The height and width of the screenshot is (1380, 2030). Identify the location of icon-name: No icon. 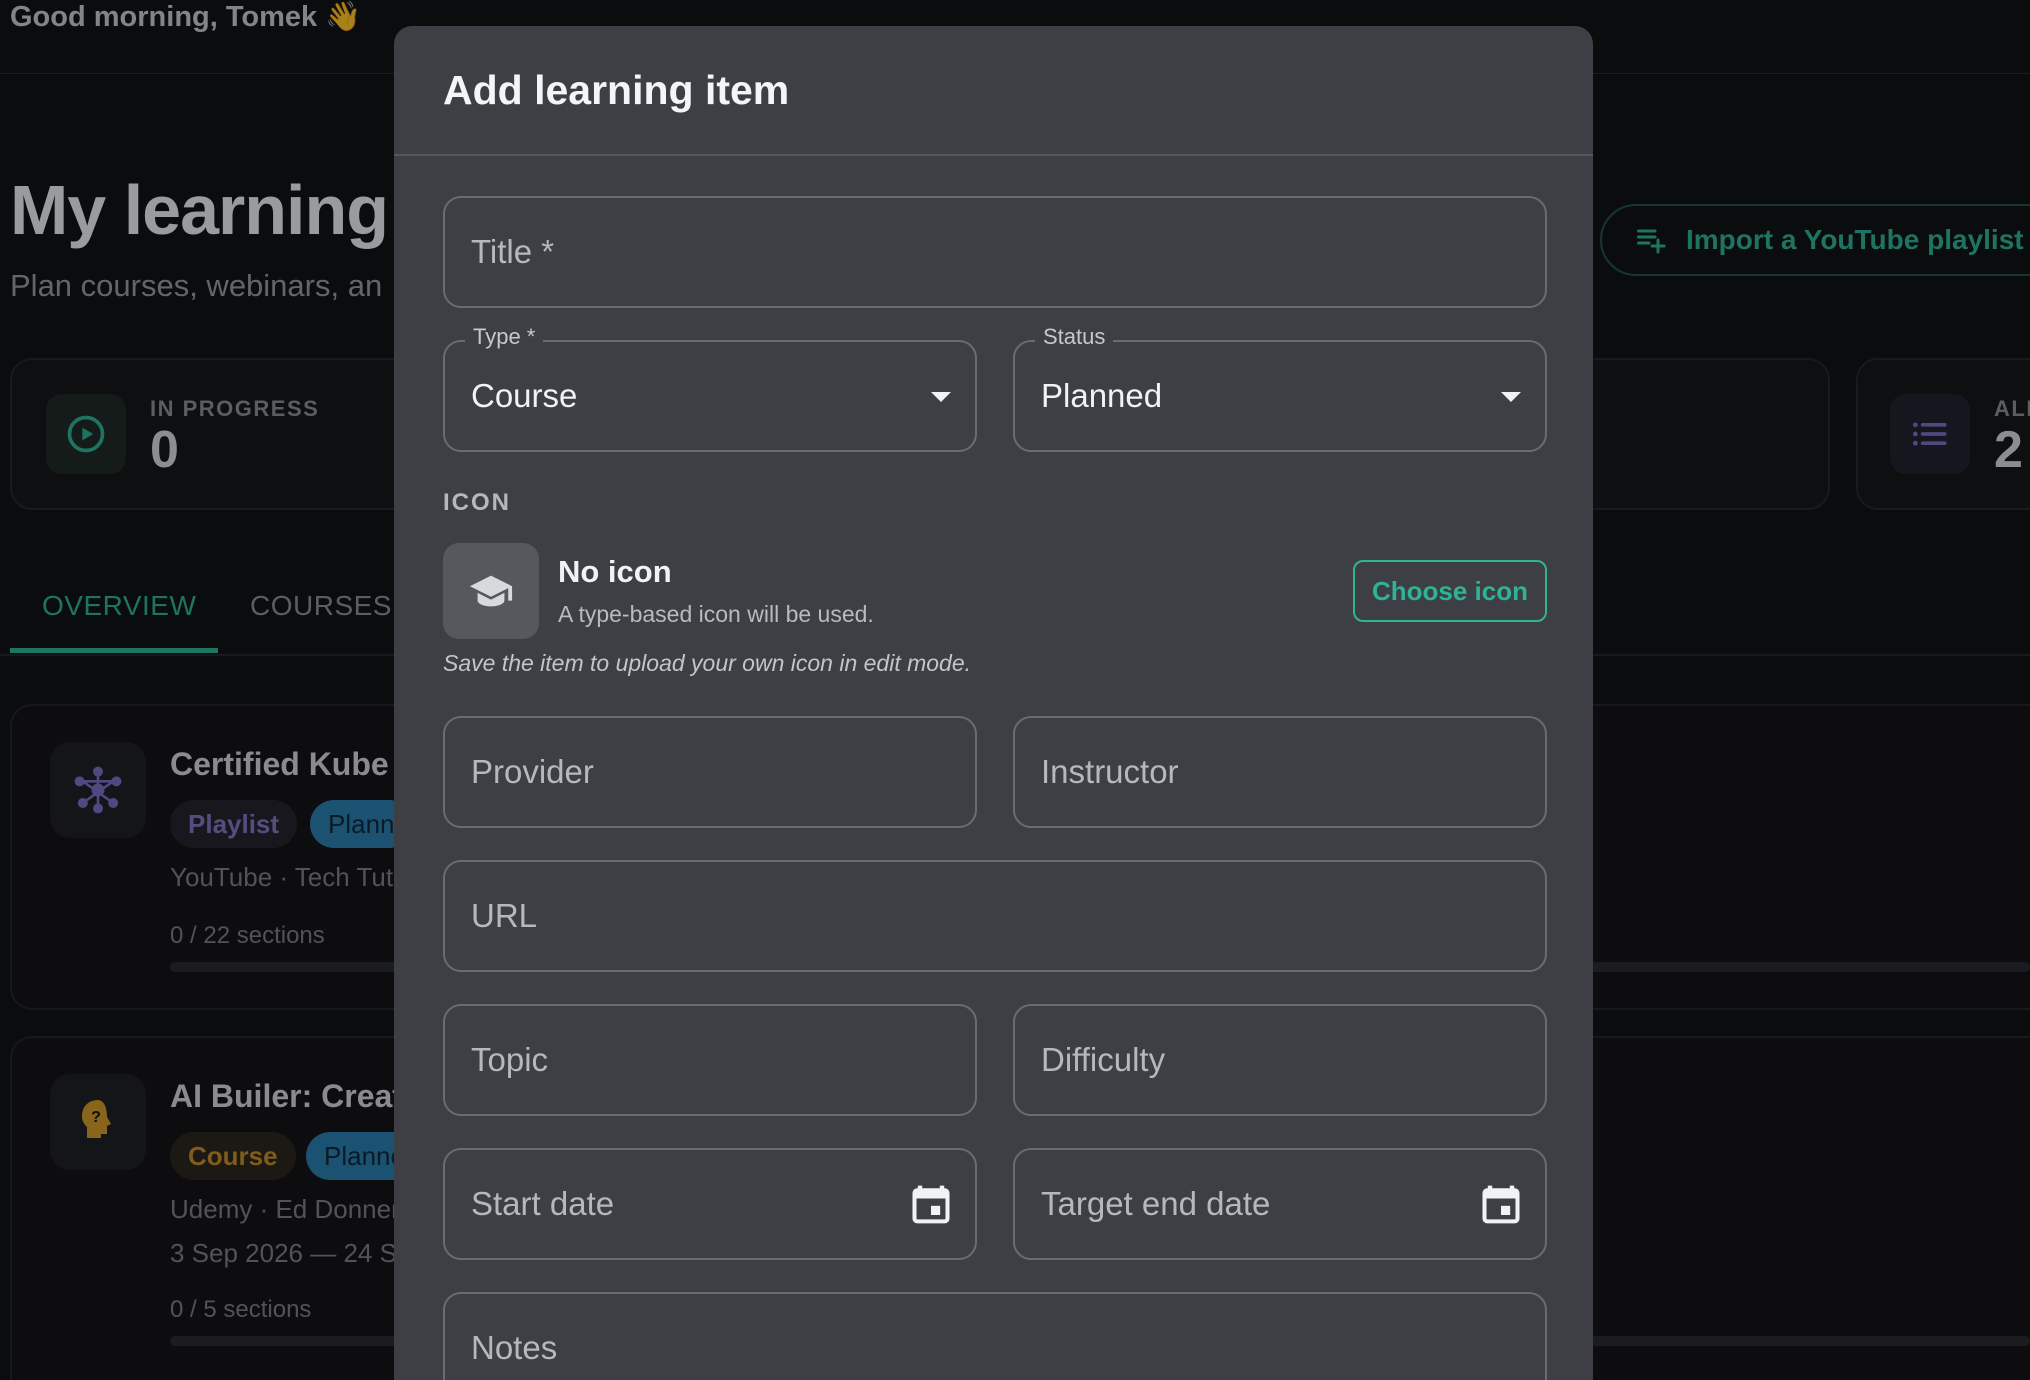
(615, 571).